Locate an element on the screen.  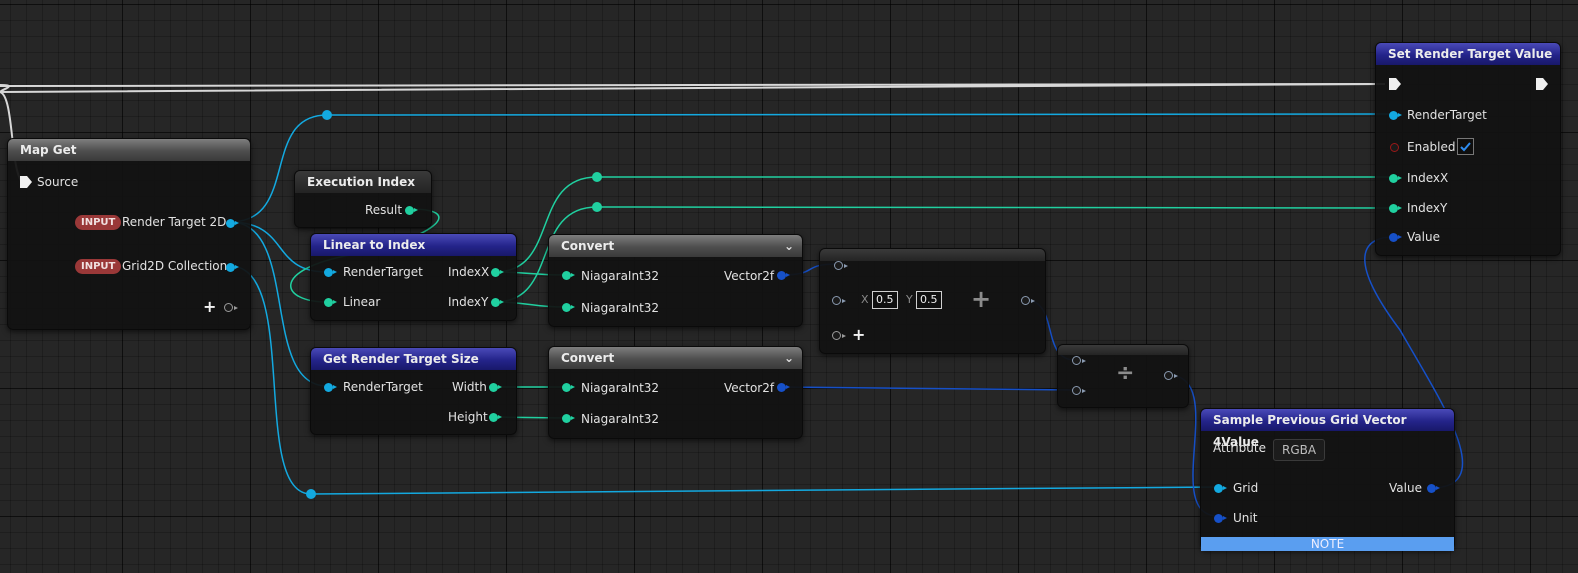
enabled-pin is located at coordinates (1394, 147).